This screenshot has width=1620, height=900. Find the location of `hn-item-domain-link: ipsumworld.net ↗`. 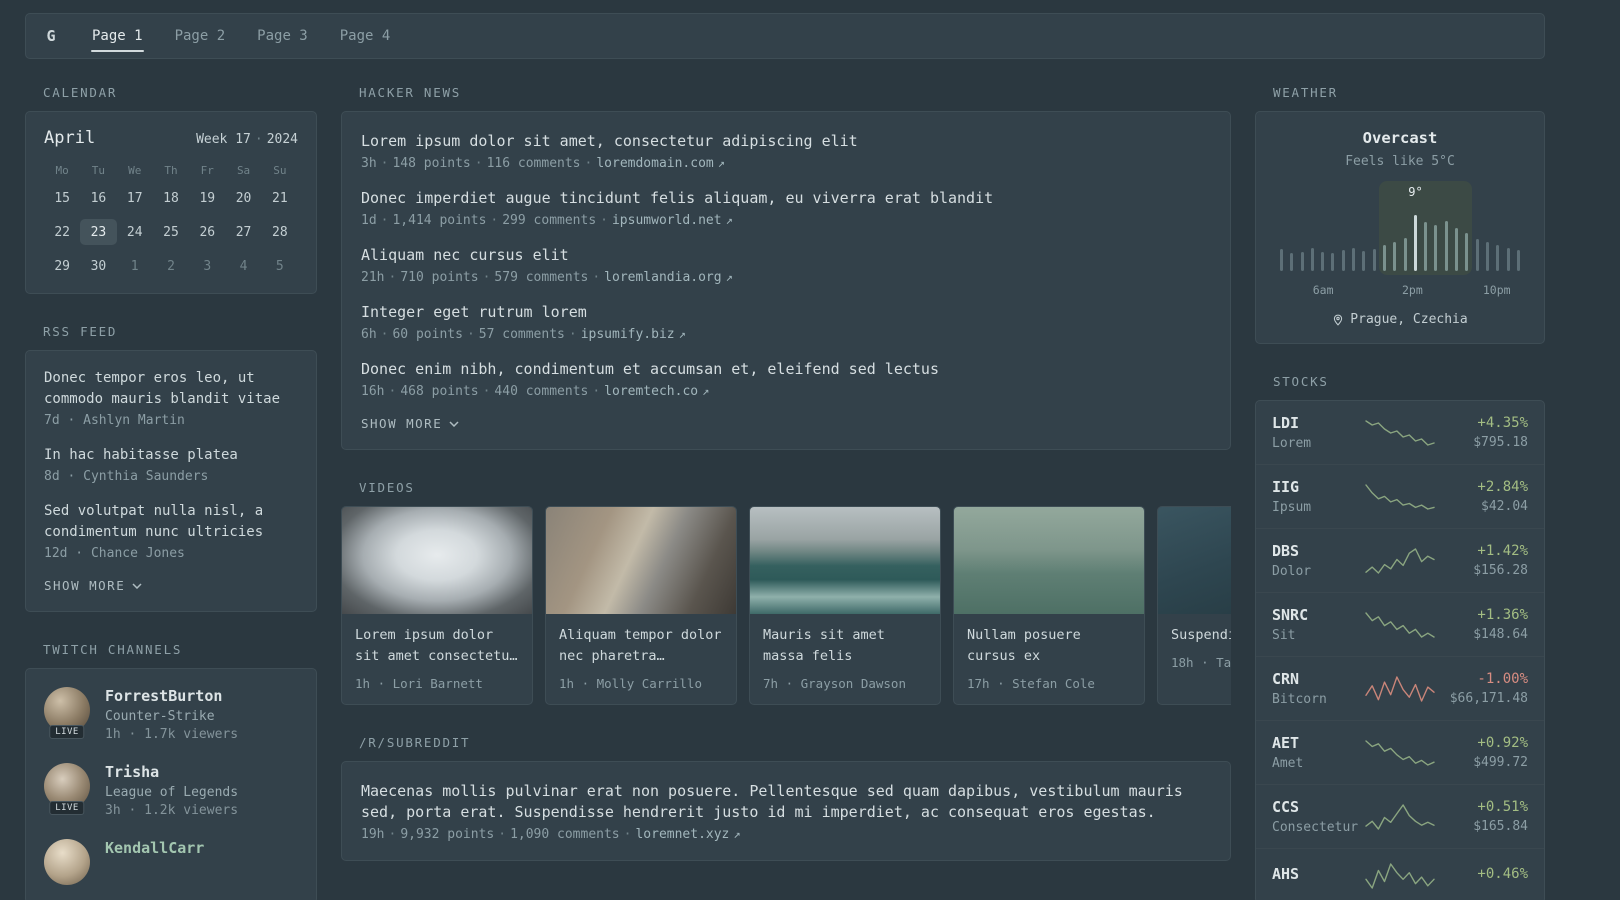

hn-item-domain-link: ipsumworld.net ↗ is located at coordinates (672, 220).